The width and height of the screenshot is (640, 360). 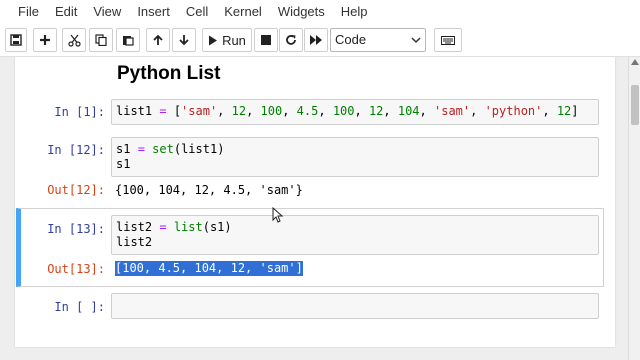 I want to click on interrupt-button, so click(x=266, y=40).